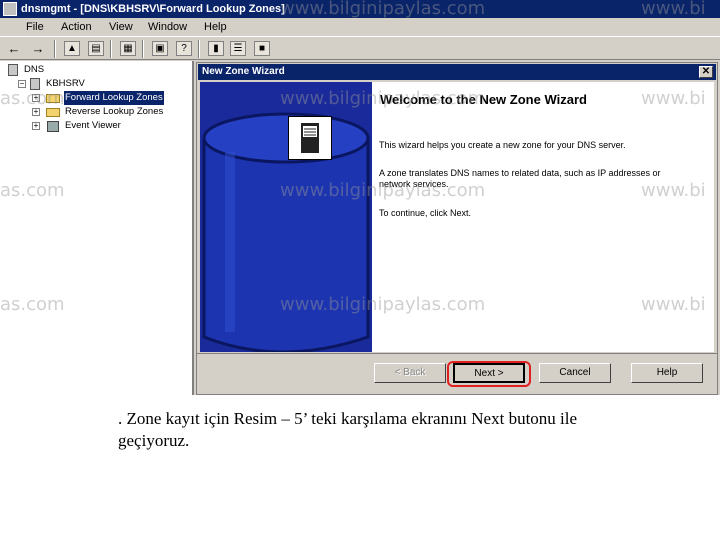 This screenshot has width=720, height=540. Describe the element at coordinates (262, 48) in the screenshot. I see `new-zone-icon: ■` at that location.